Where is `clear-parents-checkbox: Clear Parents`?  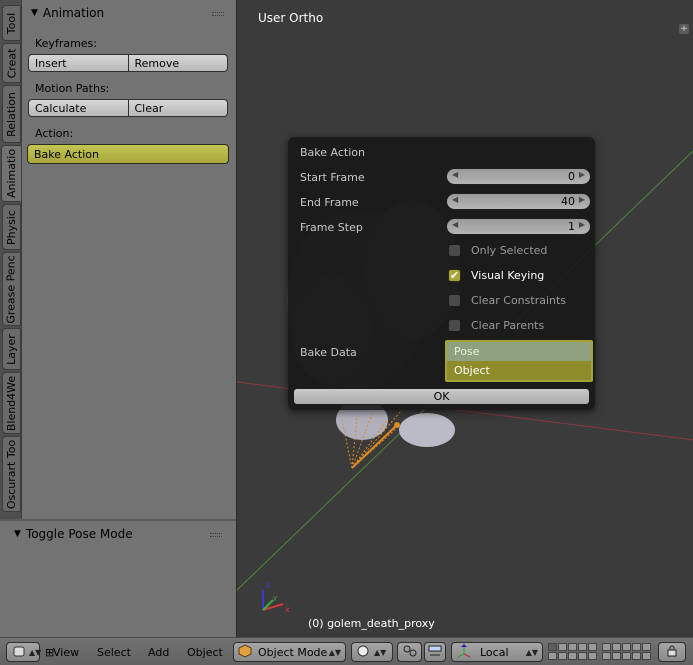 clear-parents-checkbox: Clear Parents is located at coordinates (496, 325).